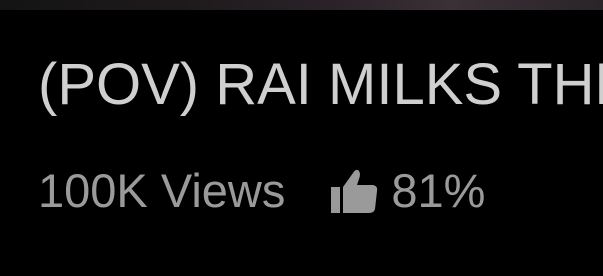 This screenshot has height=276, width=603. Describe the element at coordinates (301, 5) in the screenshot. I see `video-thumbnail-edge` at that location.